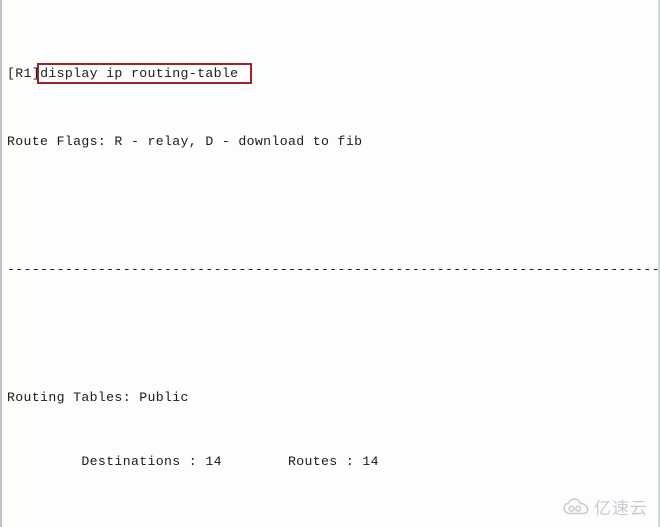 The height and width of the screenshot is (527, 660). I want to click on summary-line: Destinations : 14 Routes : 14, so click(193, 461).